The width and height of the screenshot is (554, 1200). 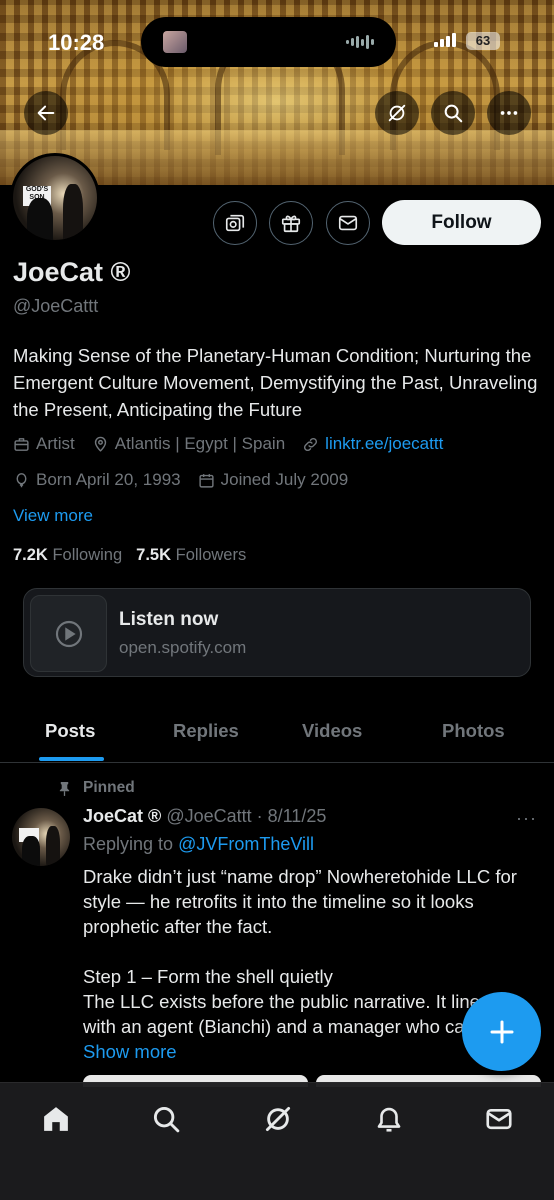 What do you see at coordinates (71, 759) in the screenshot?
I see `active-tab-indicator` at bounding box center [71, 759].